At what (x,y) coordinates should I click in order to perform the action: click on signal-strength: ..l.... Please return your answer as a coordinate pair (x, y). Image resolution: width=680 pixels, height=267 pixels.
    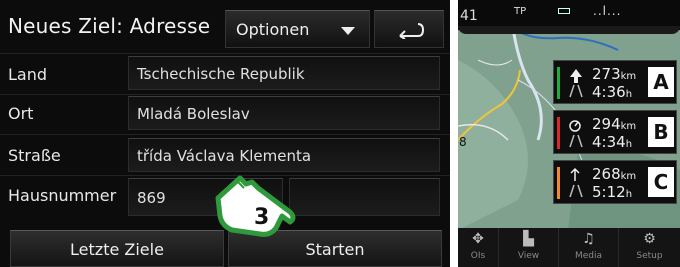
    Looking at the image, I should click on (607, 11).